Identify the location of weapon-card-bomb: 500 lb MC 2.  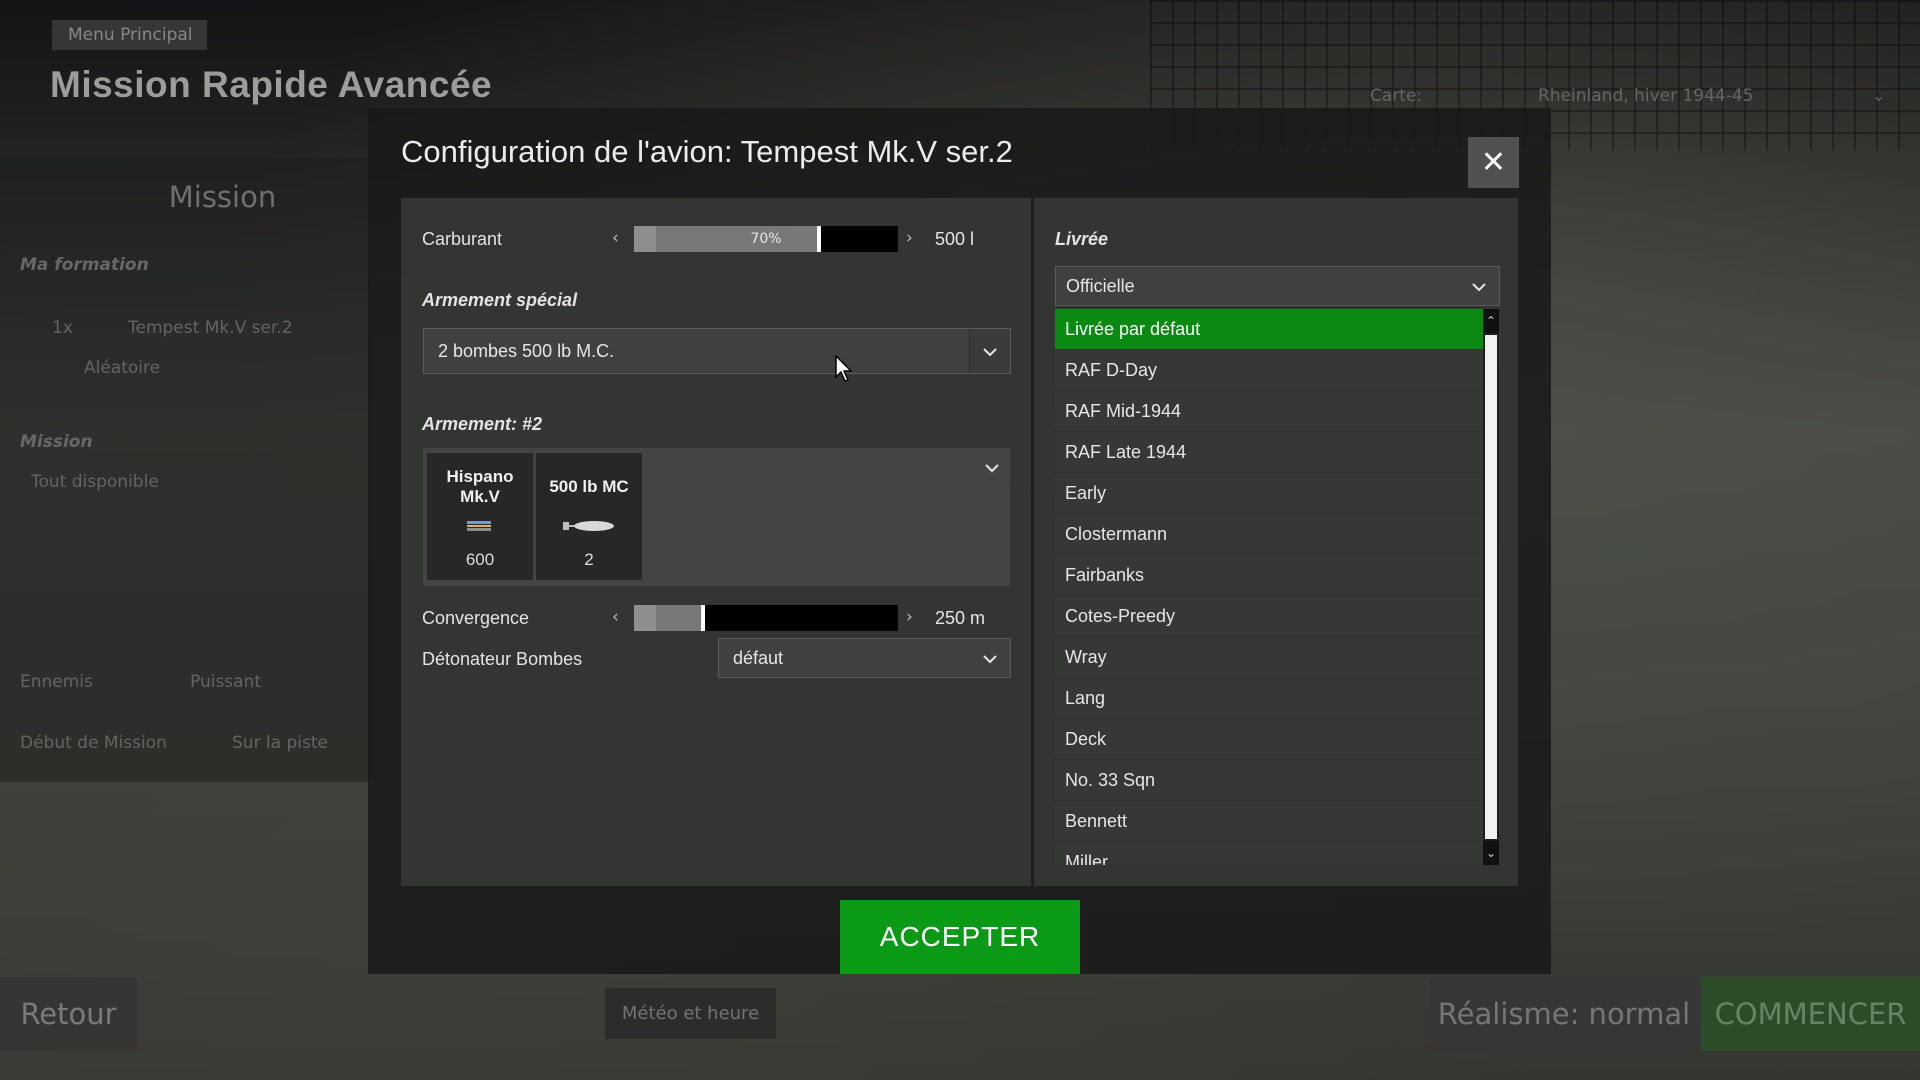
(589, 516).